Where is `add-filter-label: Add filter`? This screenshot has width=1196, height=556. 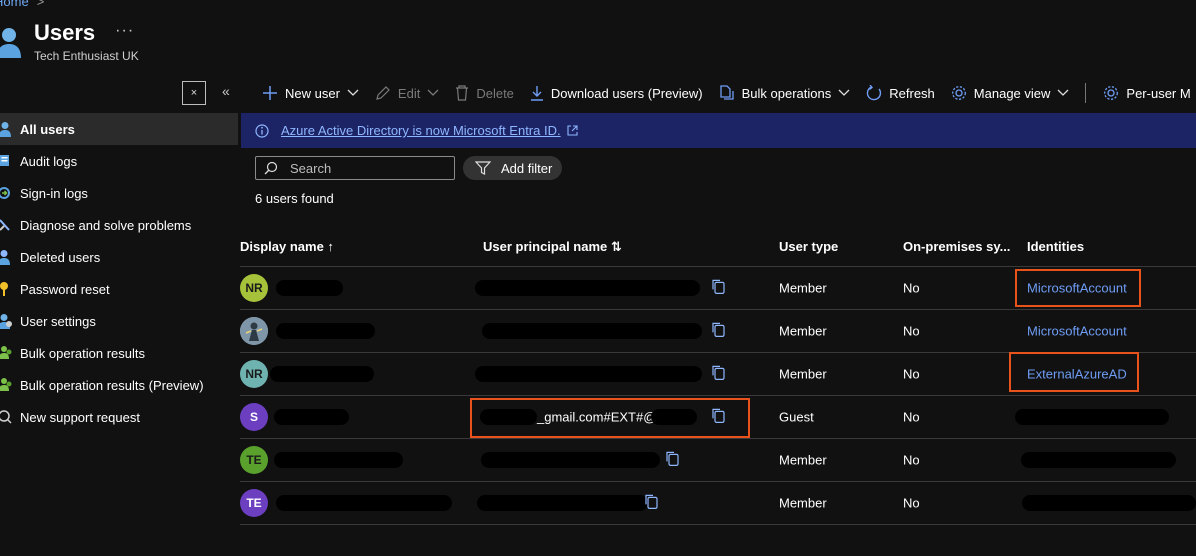
add-filter-label: Add filter is located at coordinates (527, 168).